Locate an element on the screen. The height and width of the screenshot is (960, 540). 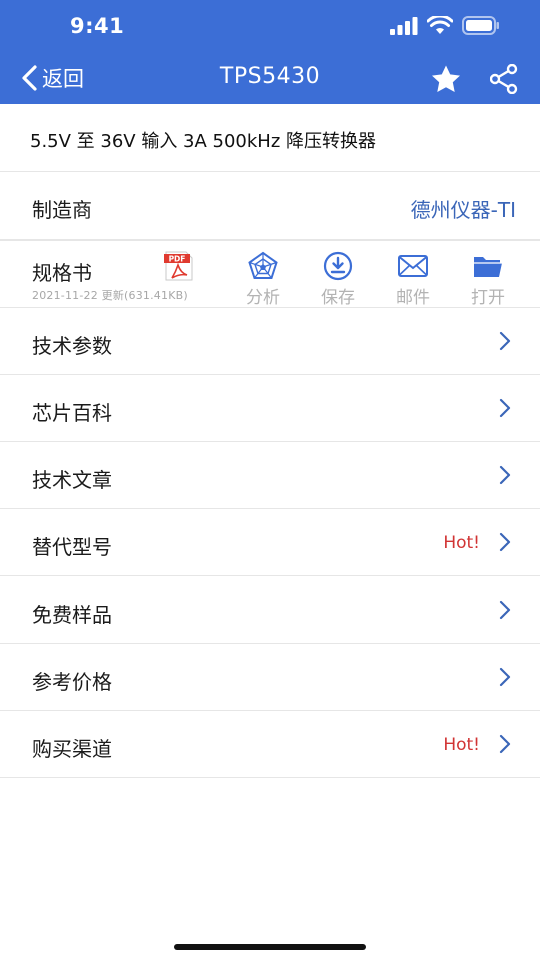
product-description: 5.5V 至 36V 输入 3A 500kHz 降压转换器 is located at coordinates (270, 138).